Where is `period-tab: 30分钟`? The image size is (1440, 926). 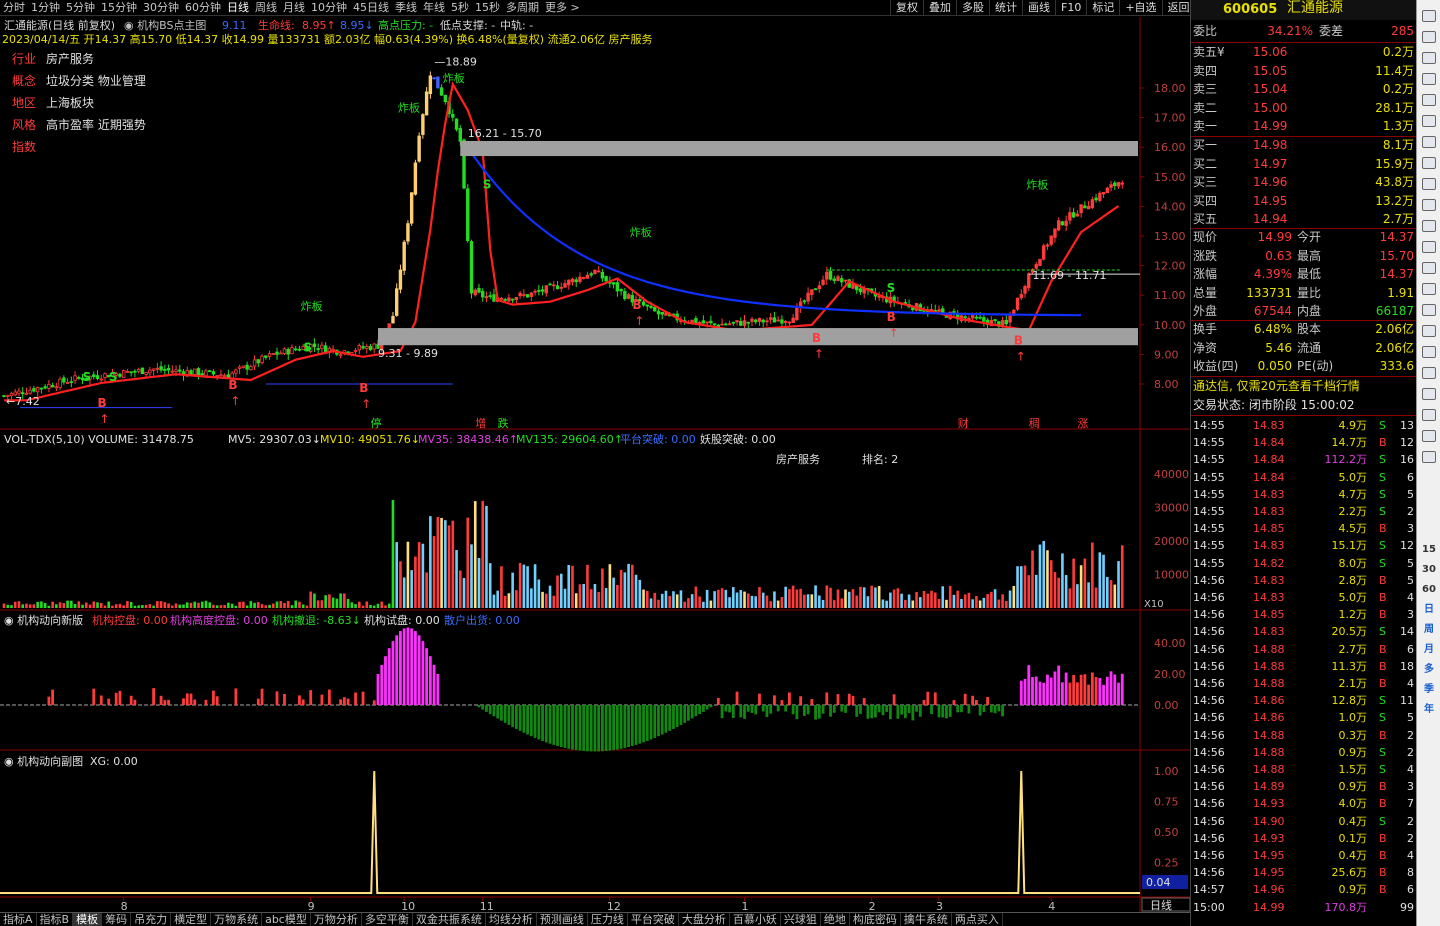 period-tab: 30分钟 is located at coordinates (161, 8).